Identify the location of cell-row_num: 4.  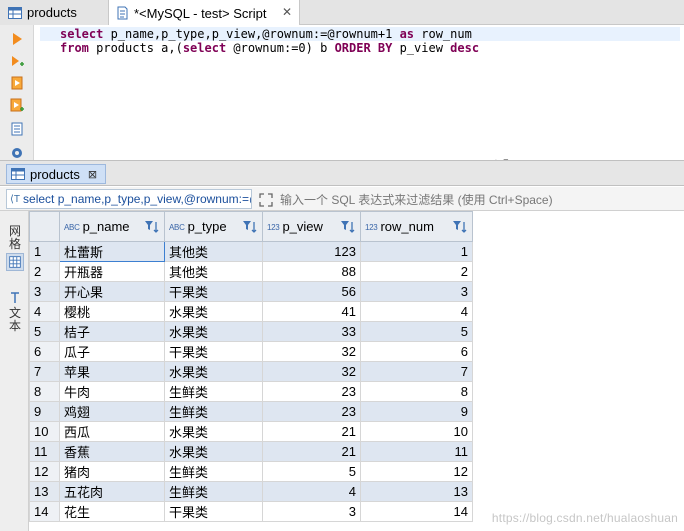
(416, 311).